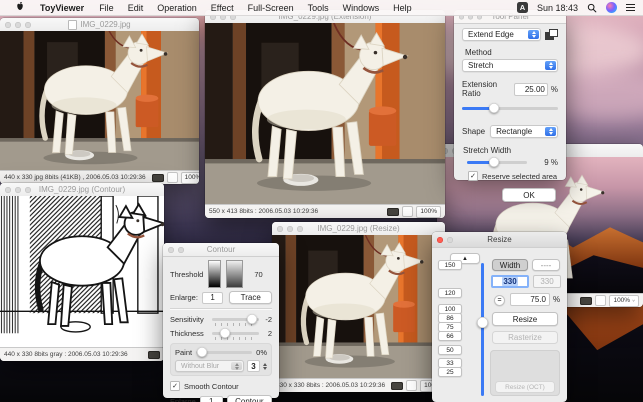 The image size is (643, 402). What do you see at coordinates (253, 366) in the screenshot?
I see `blur-count-field: 3` at bounding box center [253, 366].